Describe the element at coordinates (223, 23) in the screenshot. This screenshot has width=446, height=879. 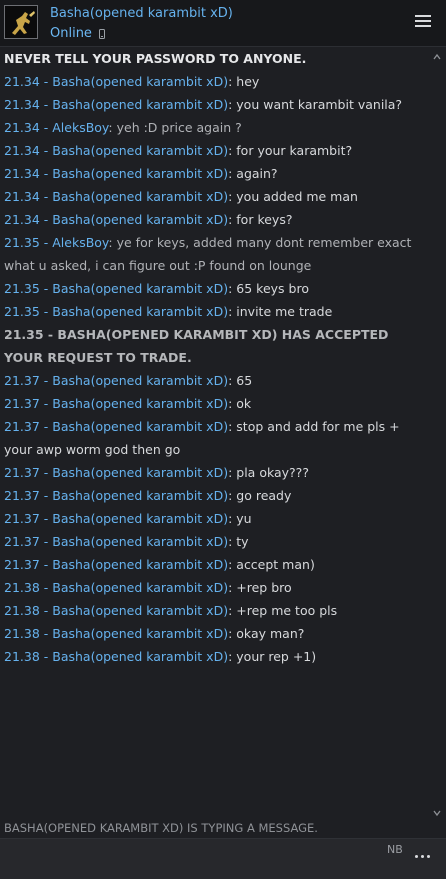
I see `chat-header: Basha(opened karambit xD) Online` at that location.